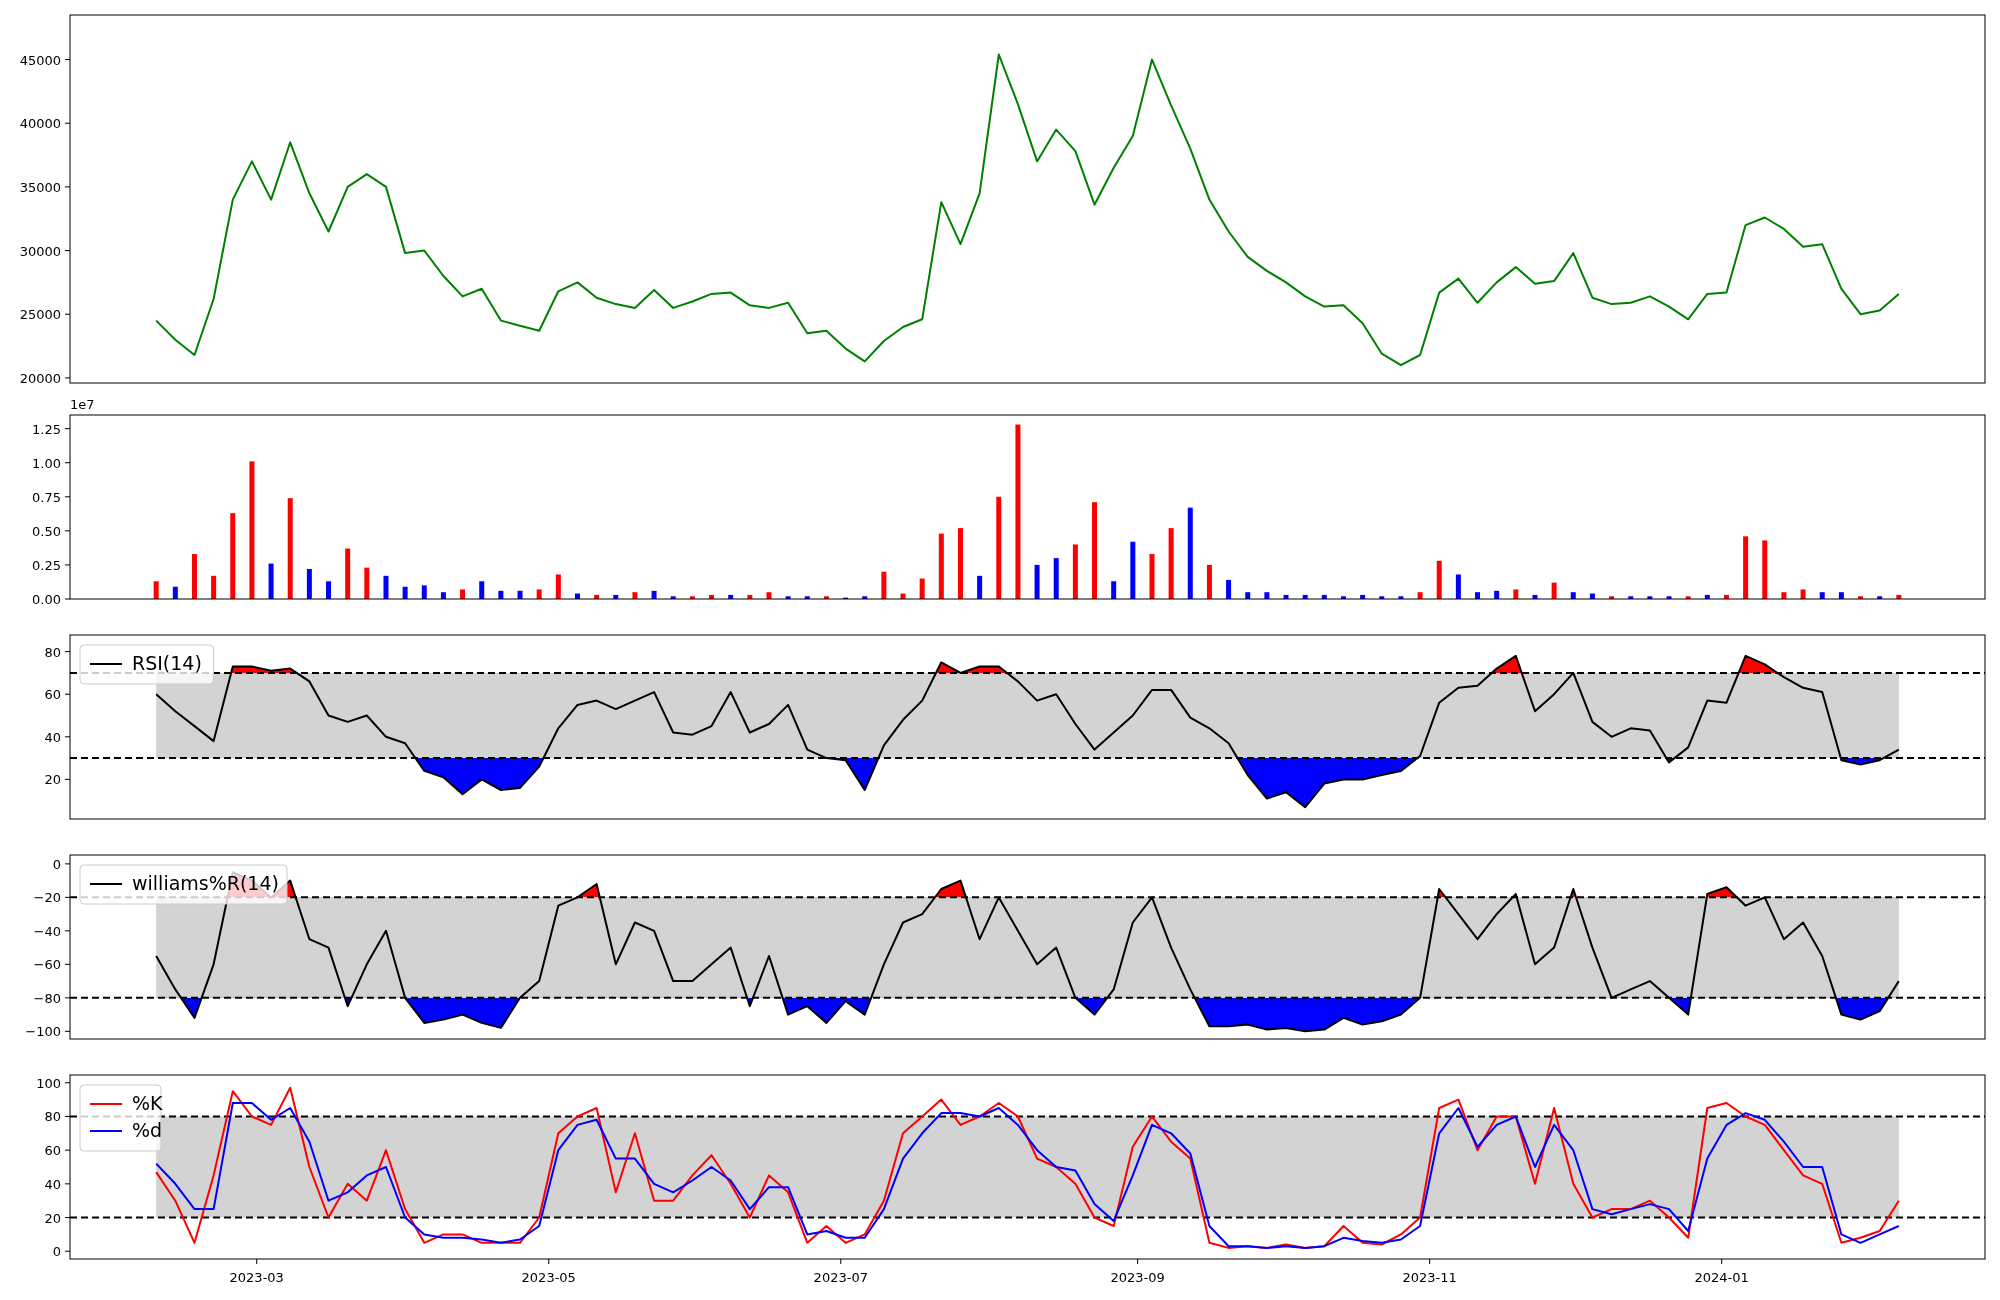  What do you see at coordinates (256, 1277) in the screenshot?
I see `axis-tick-label: 2023-03` at bounding box center [256, 1277].